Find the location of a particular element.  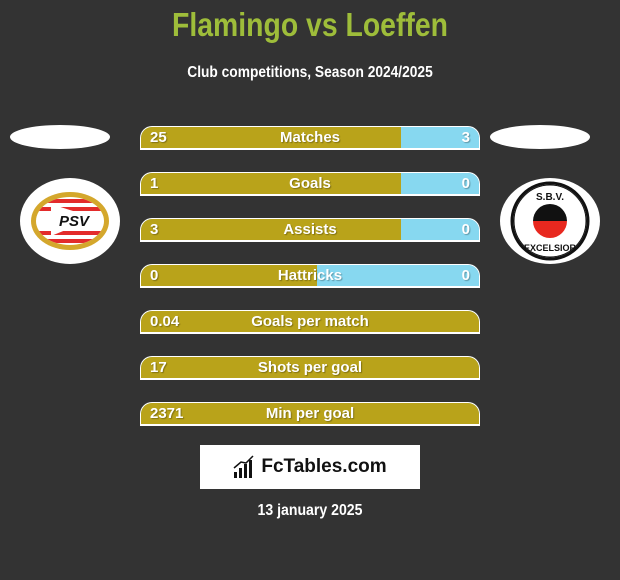

stat-label: Goals is located at coordinates (310, 183).